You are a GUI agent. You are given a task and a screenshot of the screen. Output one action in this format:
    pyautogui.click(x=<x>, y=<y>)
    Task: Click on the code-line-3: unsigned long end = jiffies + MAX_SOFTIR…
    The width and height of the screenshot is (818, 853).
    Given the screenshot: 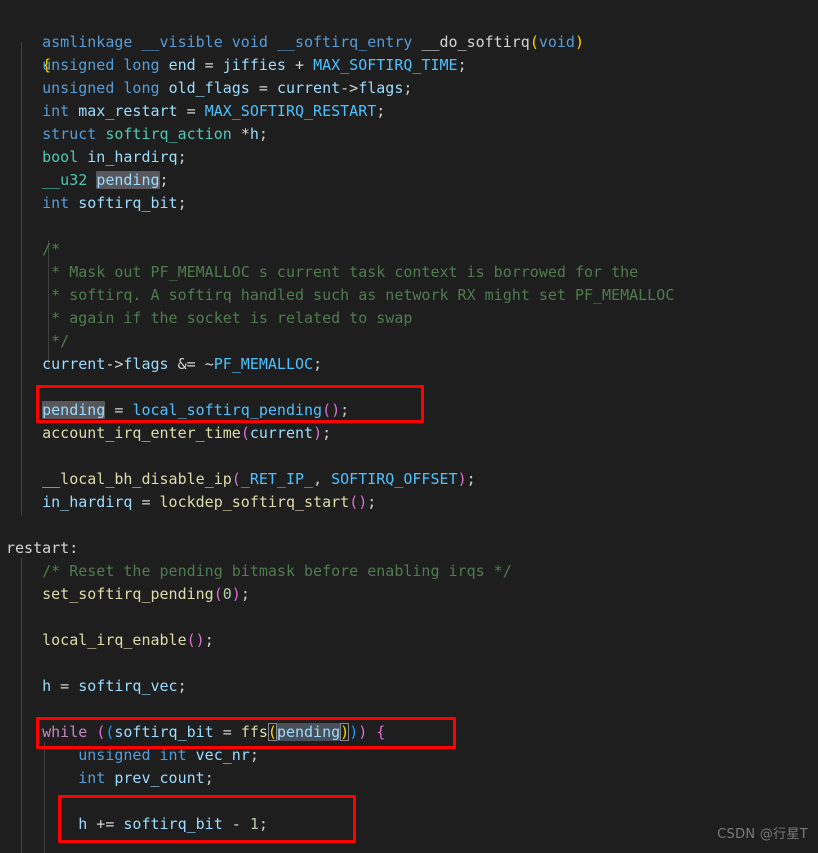 What is the action you would take?
    pyautogui.click(x=409, y=65)
    